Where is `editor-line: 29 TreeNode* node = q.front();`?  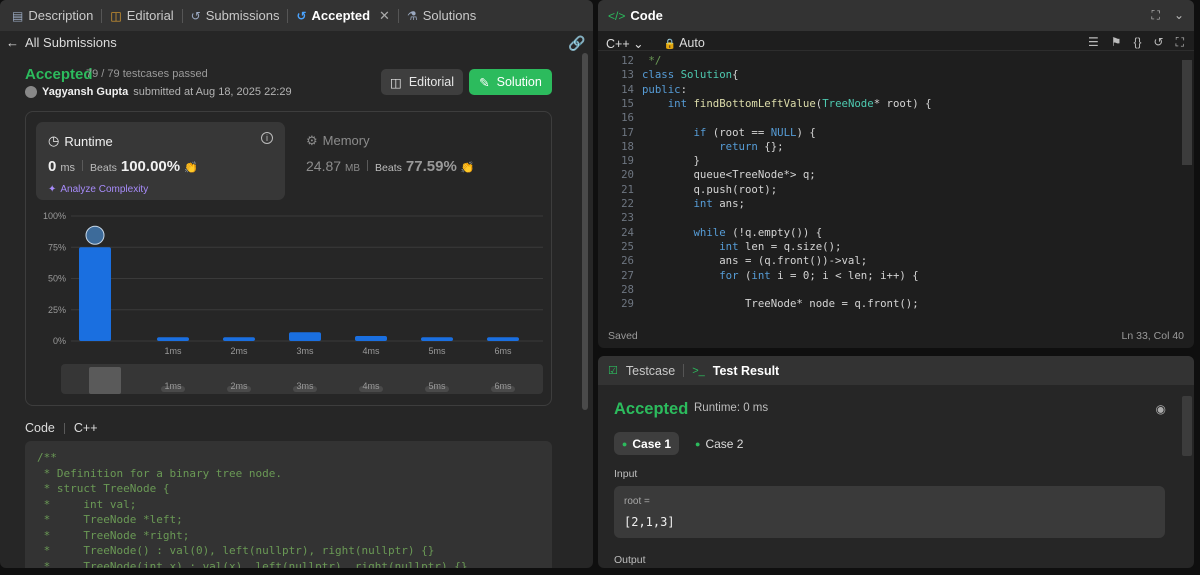 editor-line: 29 TreeNode* node = q.front(); is located at coordinates (893, 304).